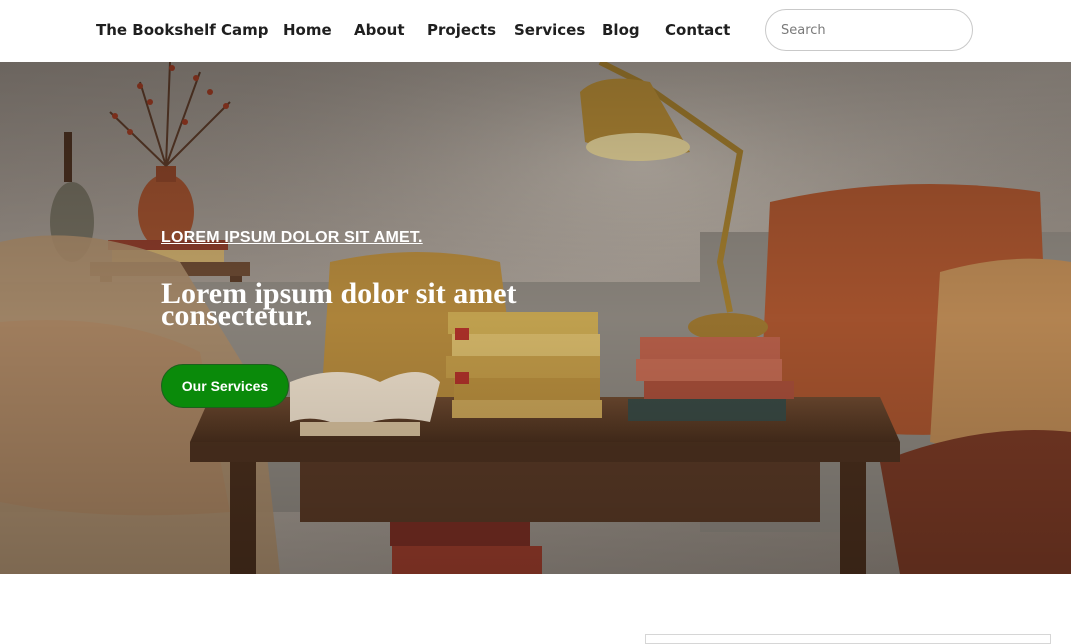 The height and width of the screenshot is (644, 1071). I want to click on nav-contact: Contact, so click(697, 30).